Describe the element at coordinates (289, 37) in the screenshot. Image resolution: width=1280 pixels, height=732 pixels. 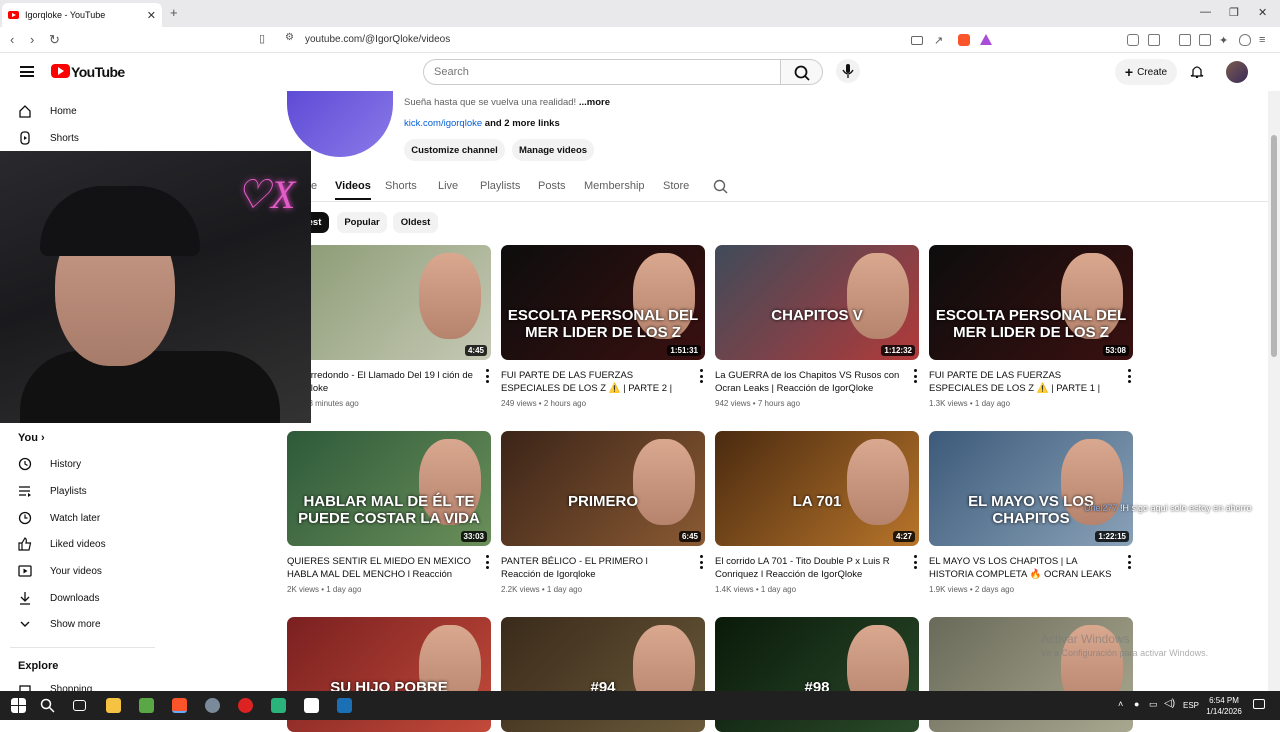
I see `site-info-icon: ⚙` at that location.